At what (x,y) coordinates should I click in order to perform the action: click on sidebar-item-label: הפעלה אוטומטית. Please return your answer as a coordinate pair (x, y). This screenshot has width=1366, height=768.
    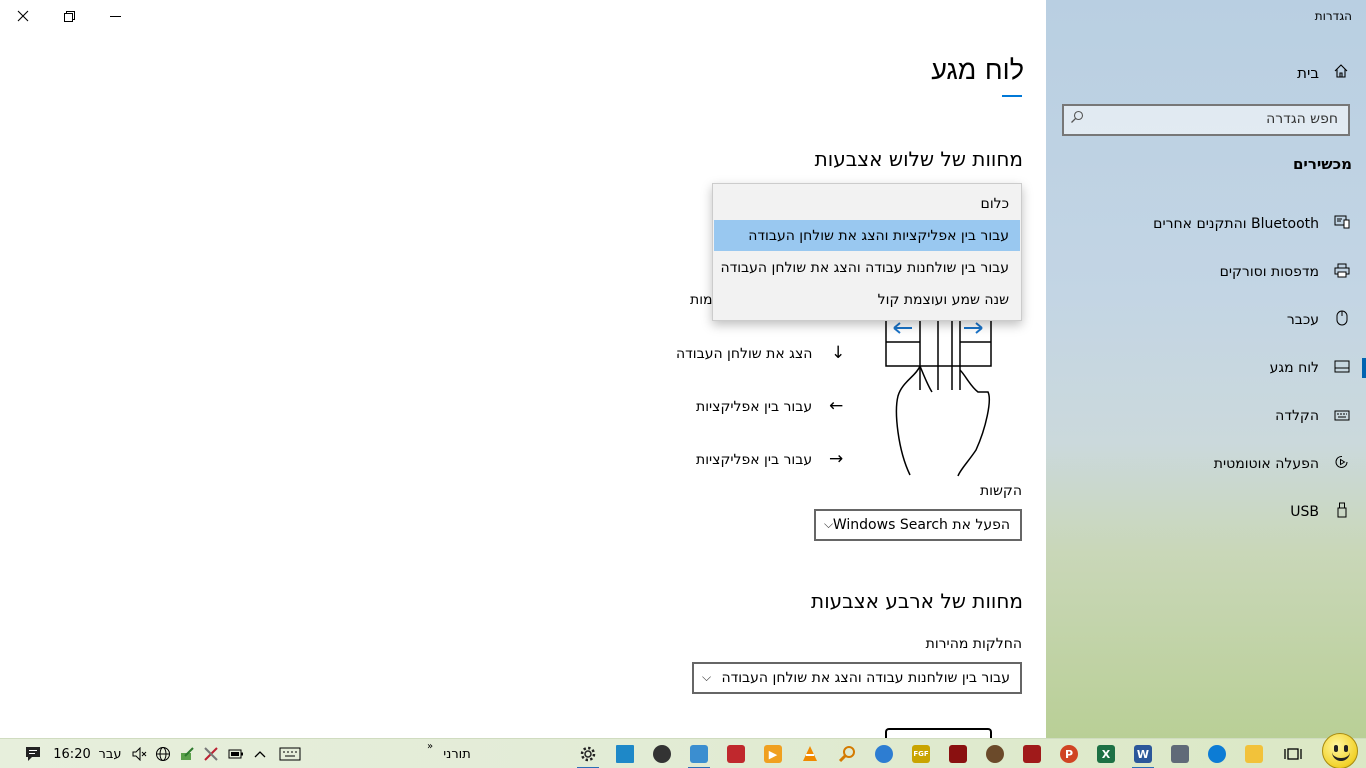
    Looking at the image, I should click on (1266, 464).